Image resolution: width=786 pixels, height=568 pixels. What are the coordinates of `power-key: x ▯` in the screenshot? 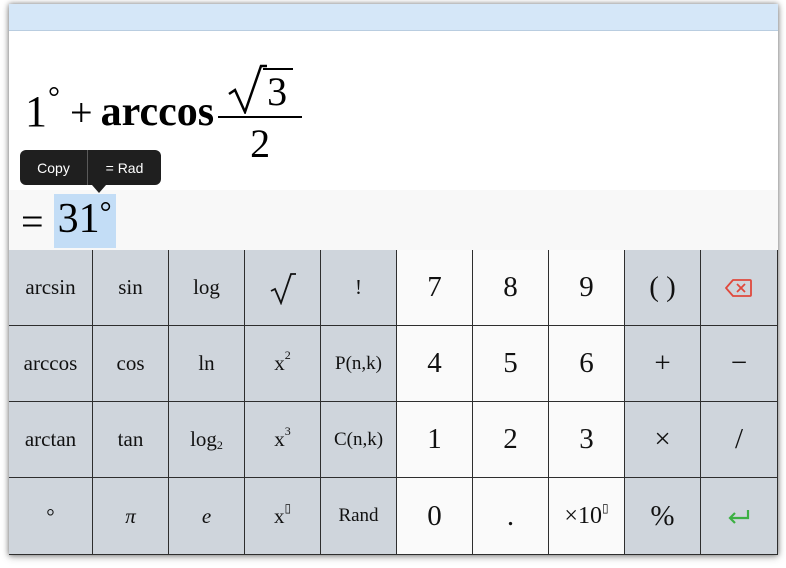 It's located at (283, 516).